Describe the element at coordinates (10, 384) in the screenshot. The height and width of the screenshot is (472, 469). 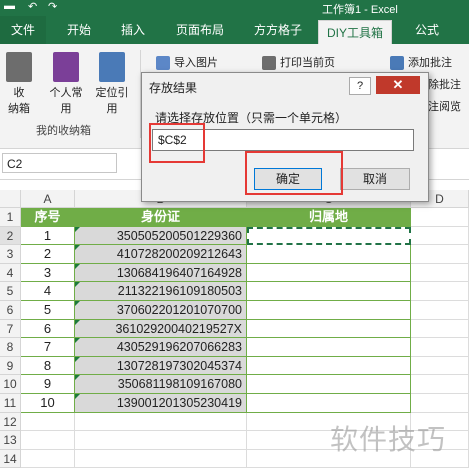
I see `row-header: 10` at that location.